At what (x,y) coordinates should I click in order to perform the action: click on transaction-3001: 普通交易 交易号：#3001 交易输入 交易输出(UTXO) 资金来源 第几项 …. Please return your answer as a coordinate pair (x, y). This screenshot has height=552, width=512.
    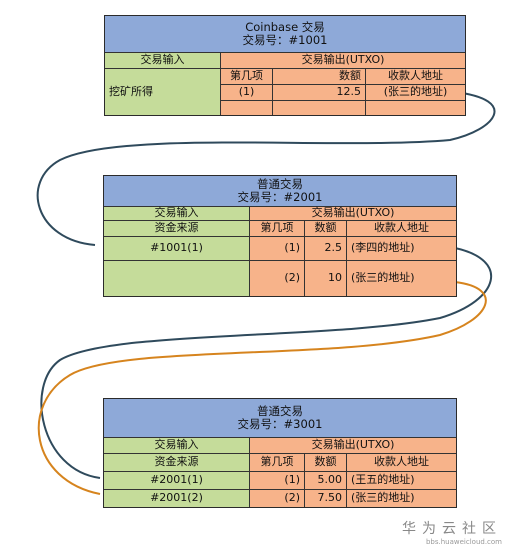
    Looking at the image, I should click on (280, 453).